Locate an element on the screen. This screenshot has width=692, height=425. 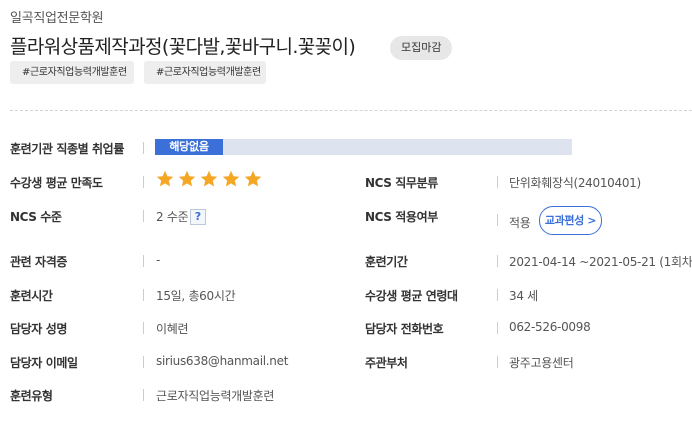
section-divider is located at coordinates (351, 110).